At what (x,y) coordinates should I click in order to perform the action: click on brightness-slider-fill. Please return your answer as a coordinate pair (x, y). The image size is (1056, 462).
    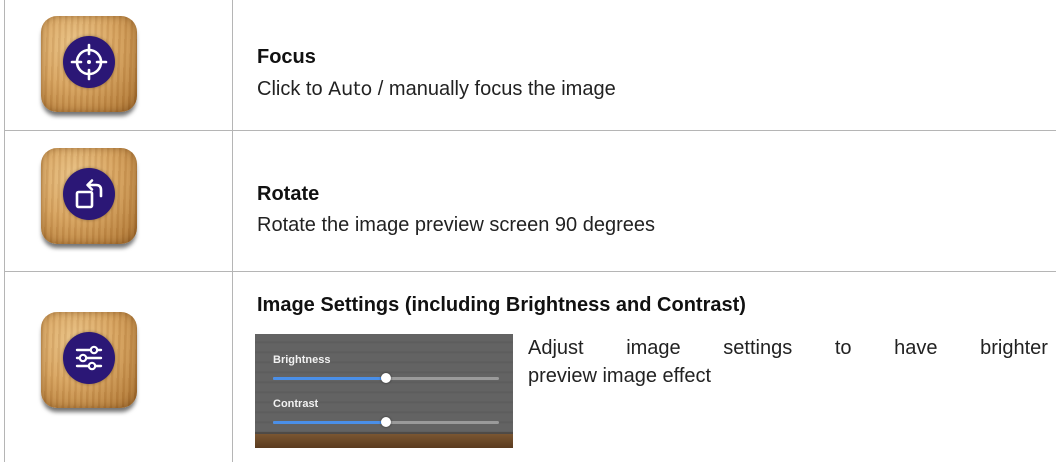
    Looking at the image, I should click on (329, 378).